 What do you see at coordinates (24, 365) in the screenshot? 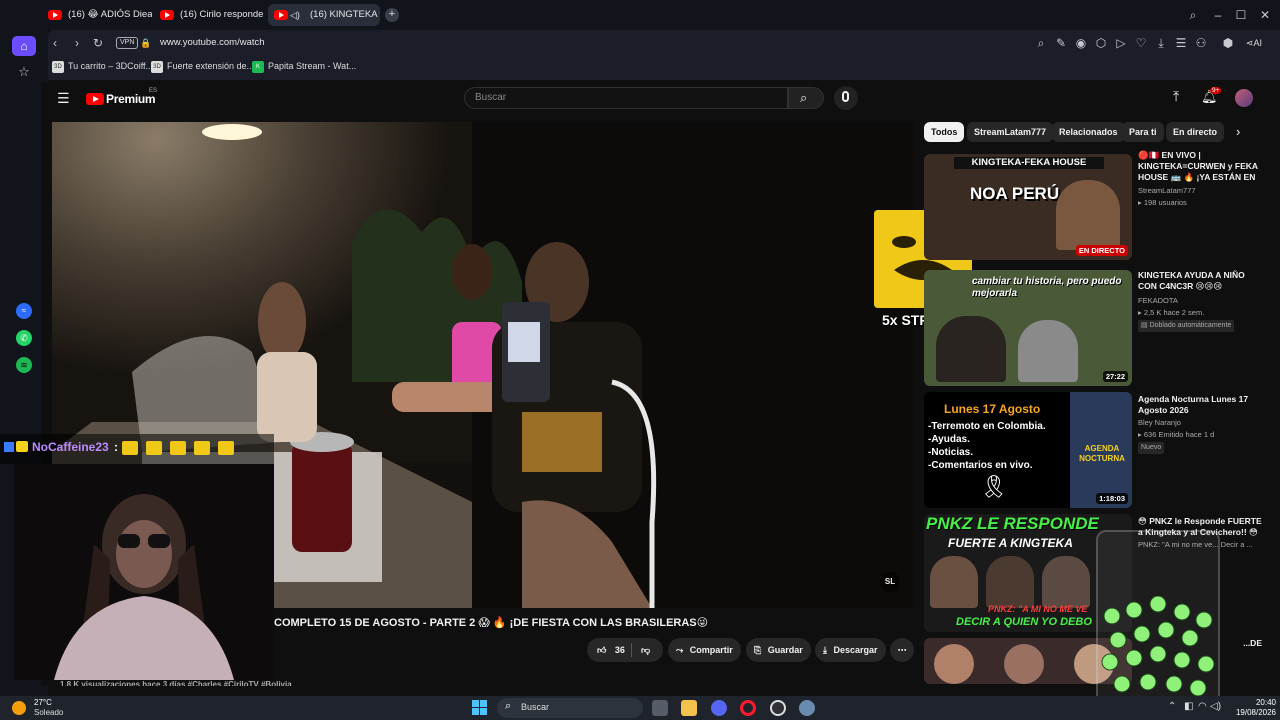
I see `spotify-icon: ≋` at bounding box center [24, 365].